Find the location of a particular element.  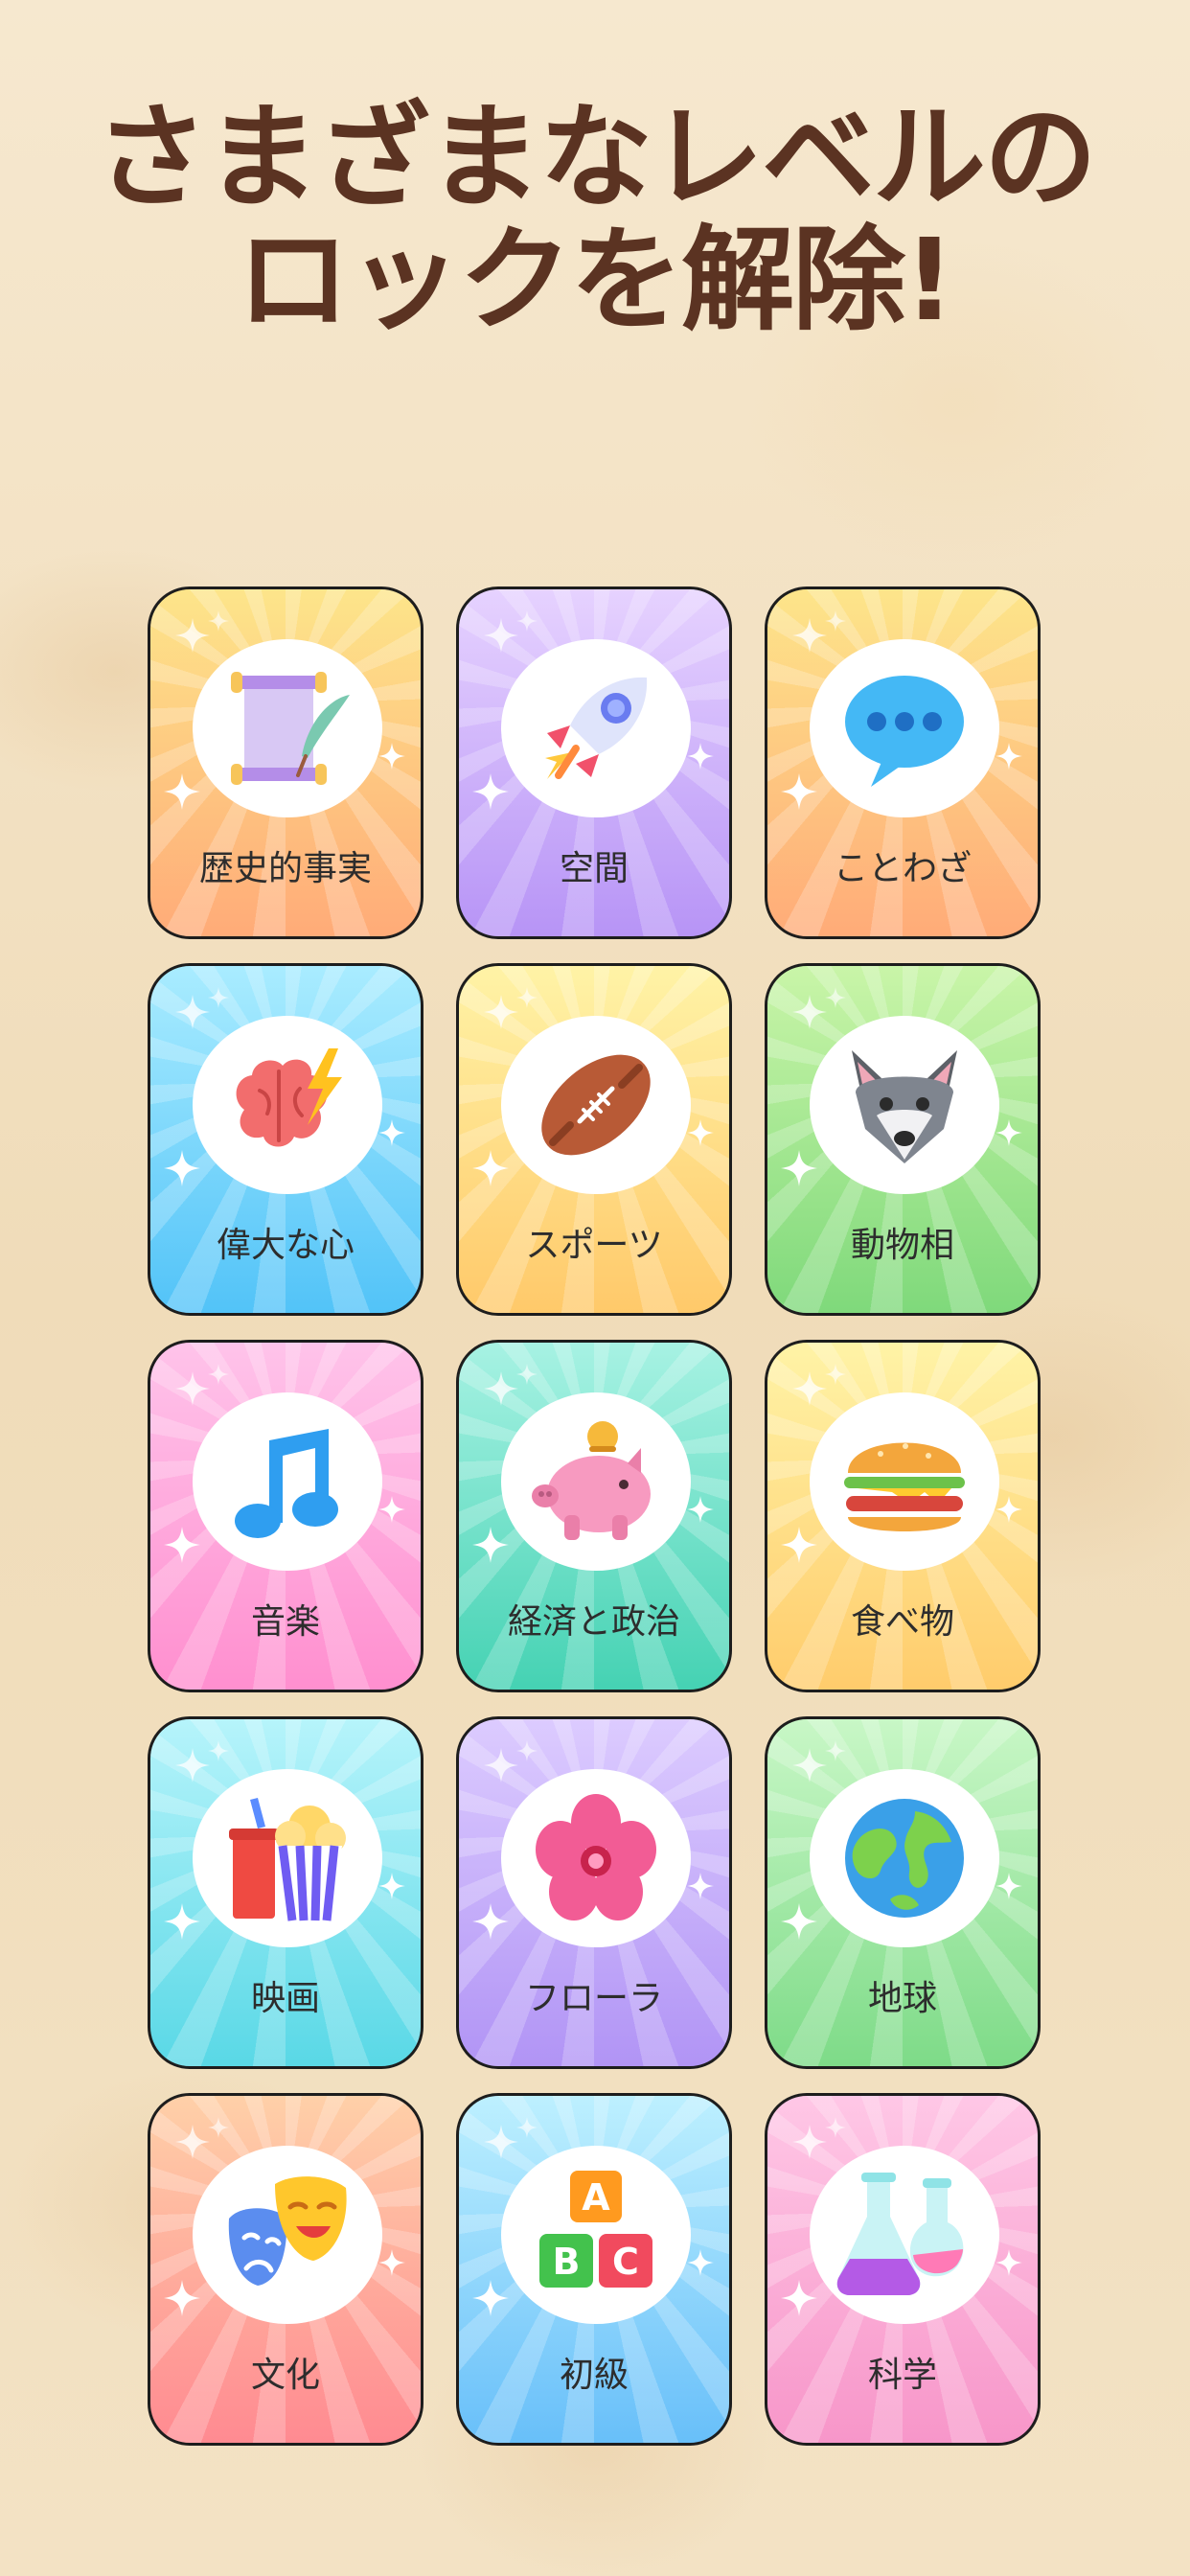

category-card: A B C 初級 is located at coordinates (594, 2269).